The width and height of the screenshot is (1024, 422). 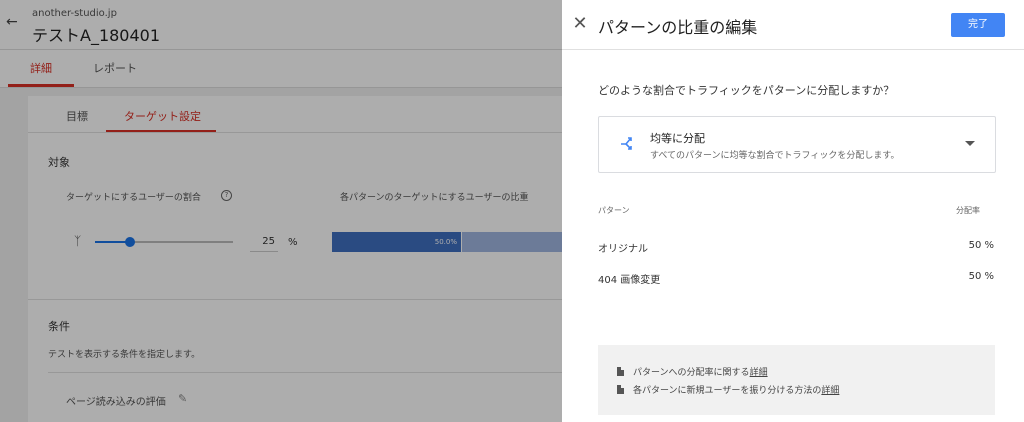 I want to click on ratio-column-header: 分配率, so click(x=968, y=210).